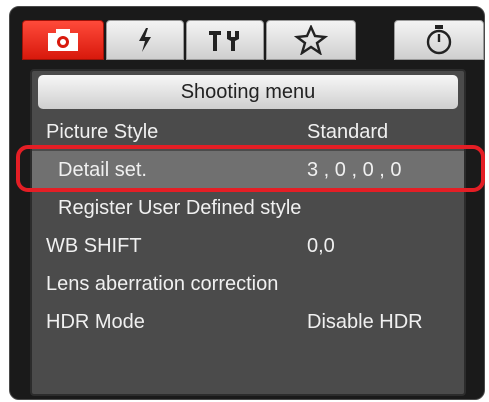 The width and height of the screenshot is (489, 402). Describe the element at coordinates (248, 245) in the screenshot. I see `menu-item-wb-shift: WB SHIFT 0,0` at that location.